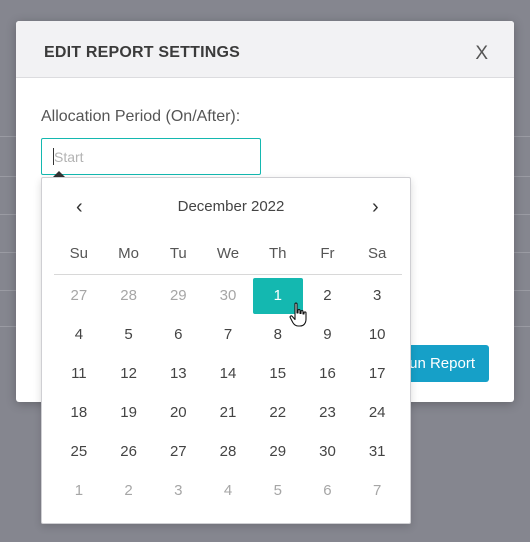  What do you see at coordinates (277, 253) in the screenshot?
I see `weekday-label: Th` at bounding box center [277, 253].